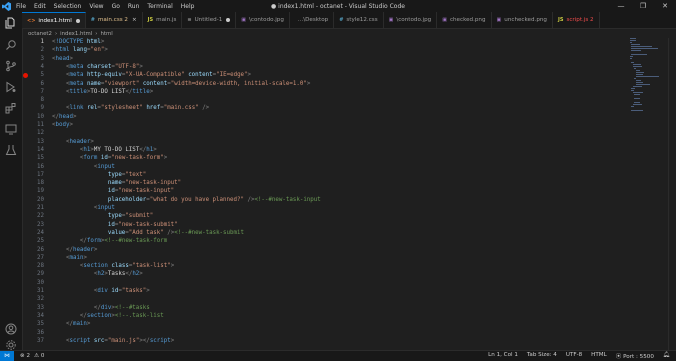  Describe the element at coordinates (326, 258) in the screenshot. I see `code-line: 27 <main>` at that location.